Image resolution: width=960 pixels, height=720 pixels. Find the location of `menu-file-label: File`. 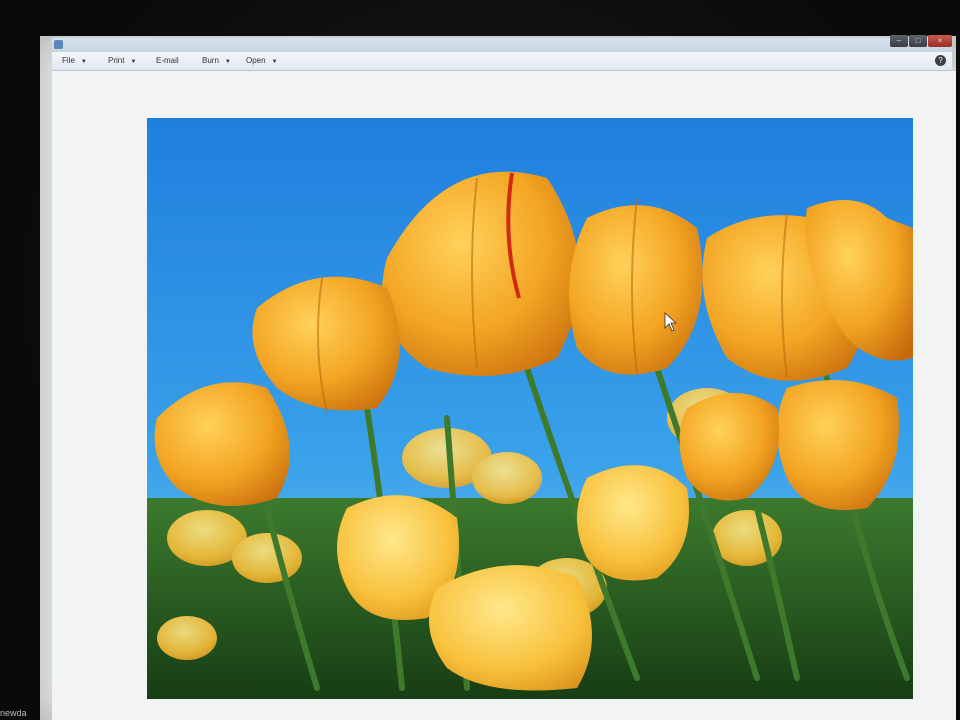

menu-file-label: File is located at coordinates (68, 60).